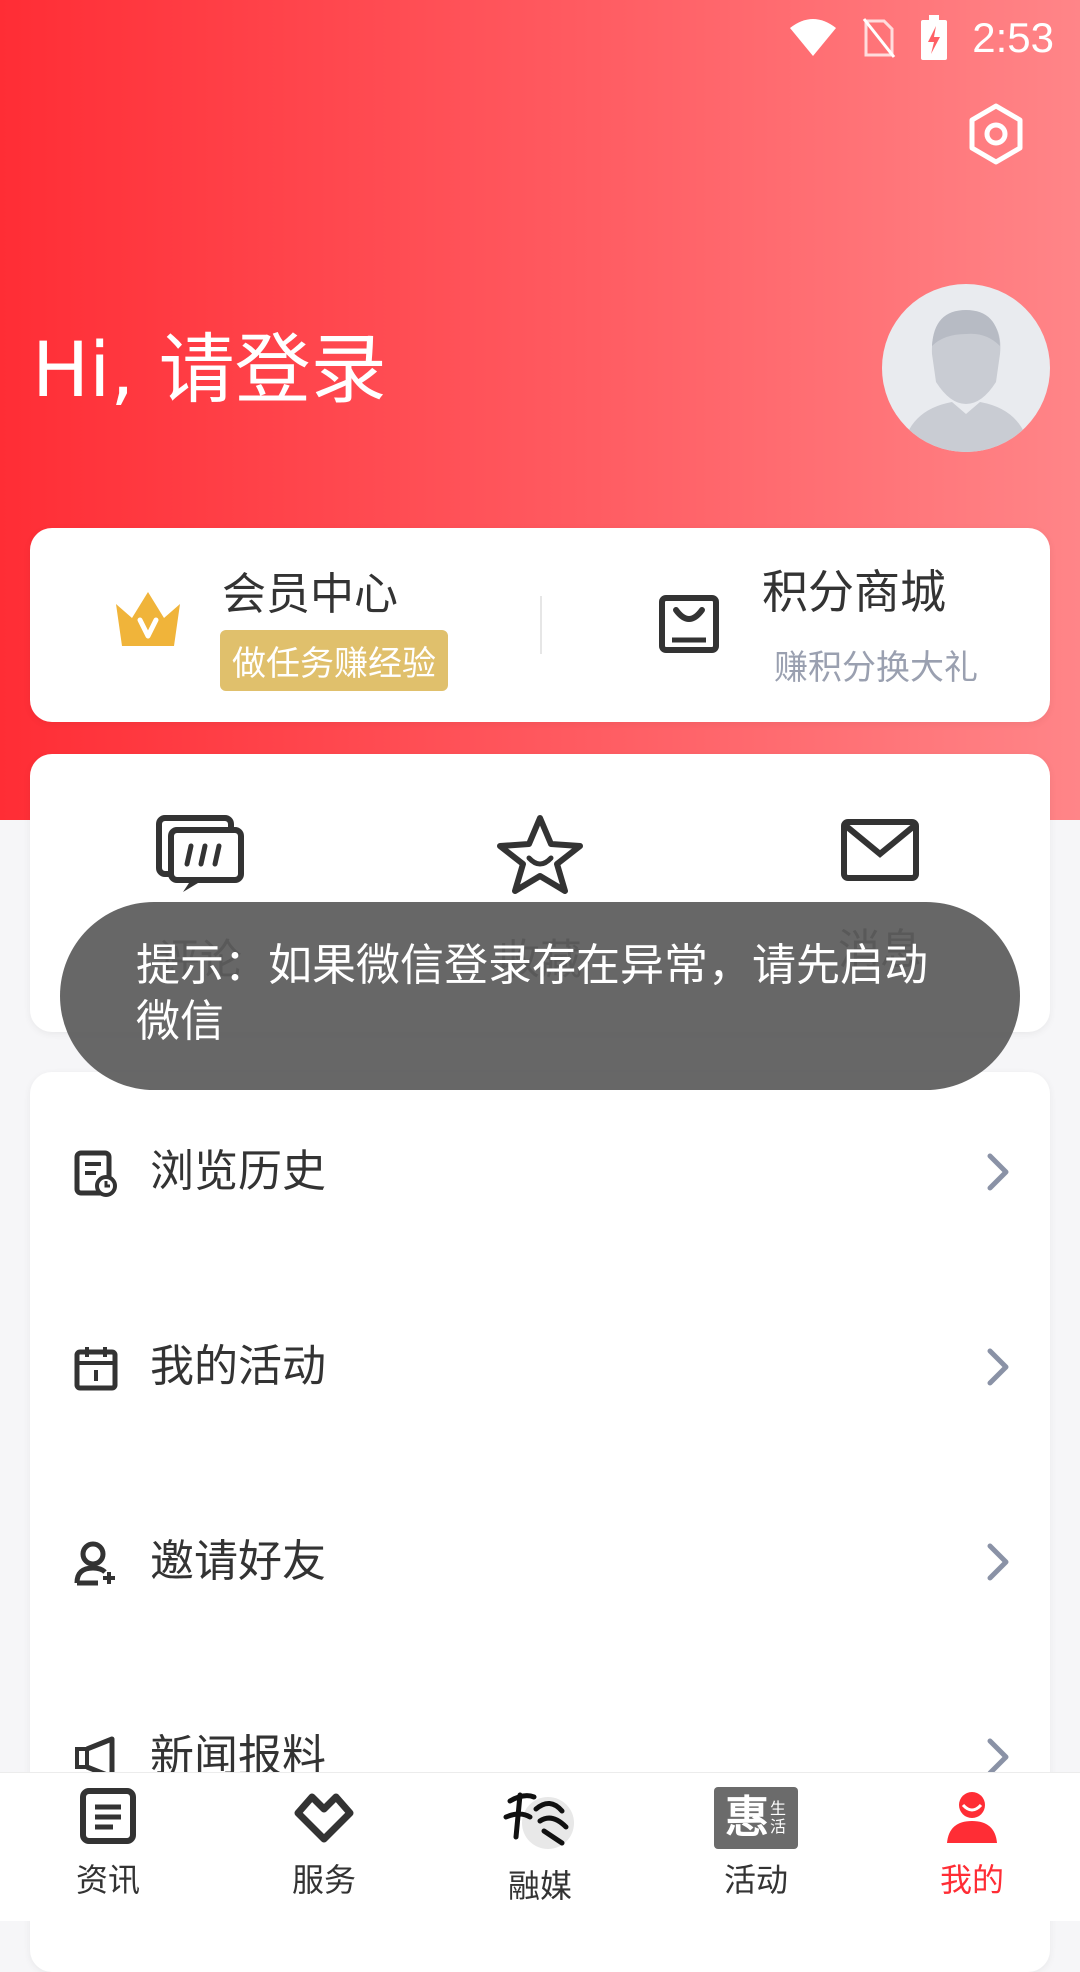 The width and height of the screenshot is (1080, 1972). What do you see at coordinates (200, 853) in the screenshot?
I see `comment-icon` at bounding box center [200, 853].